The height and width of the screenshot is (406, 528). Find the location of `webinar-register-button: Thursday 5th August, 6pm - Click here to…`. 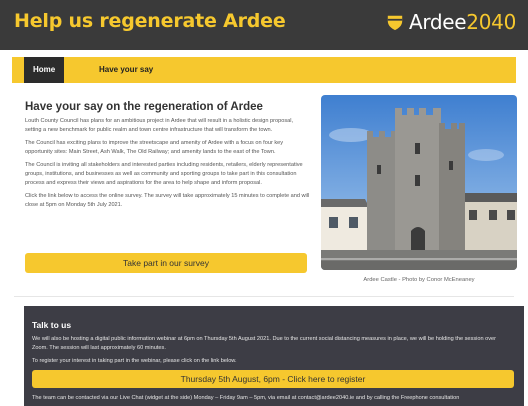

webinar-register-button: Thursday 5th August, 6pm - Click here to… is located at coordinates (273, 379).